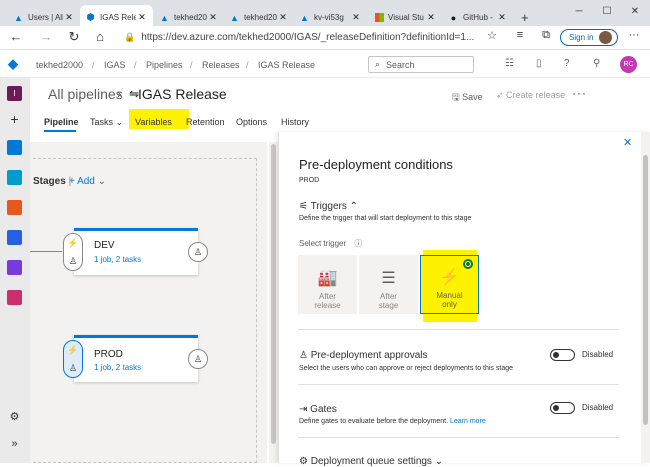 This screenshot has height=467, width=650. What do you see at coordinates (73, 367) in the screenshot?
I see `person-icon: ♙` at bounding box center [73, 367].